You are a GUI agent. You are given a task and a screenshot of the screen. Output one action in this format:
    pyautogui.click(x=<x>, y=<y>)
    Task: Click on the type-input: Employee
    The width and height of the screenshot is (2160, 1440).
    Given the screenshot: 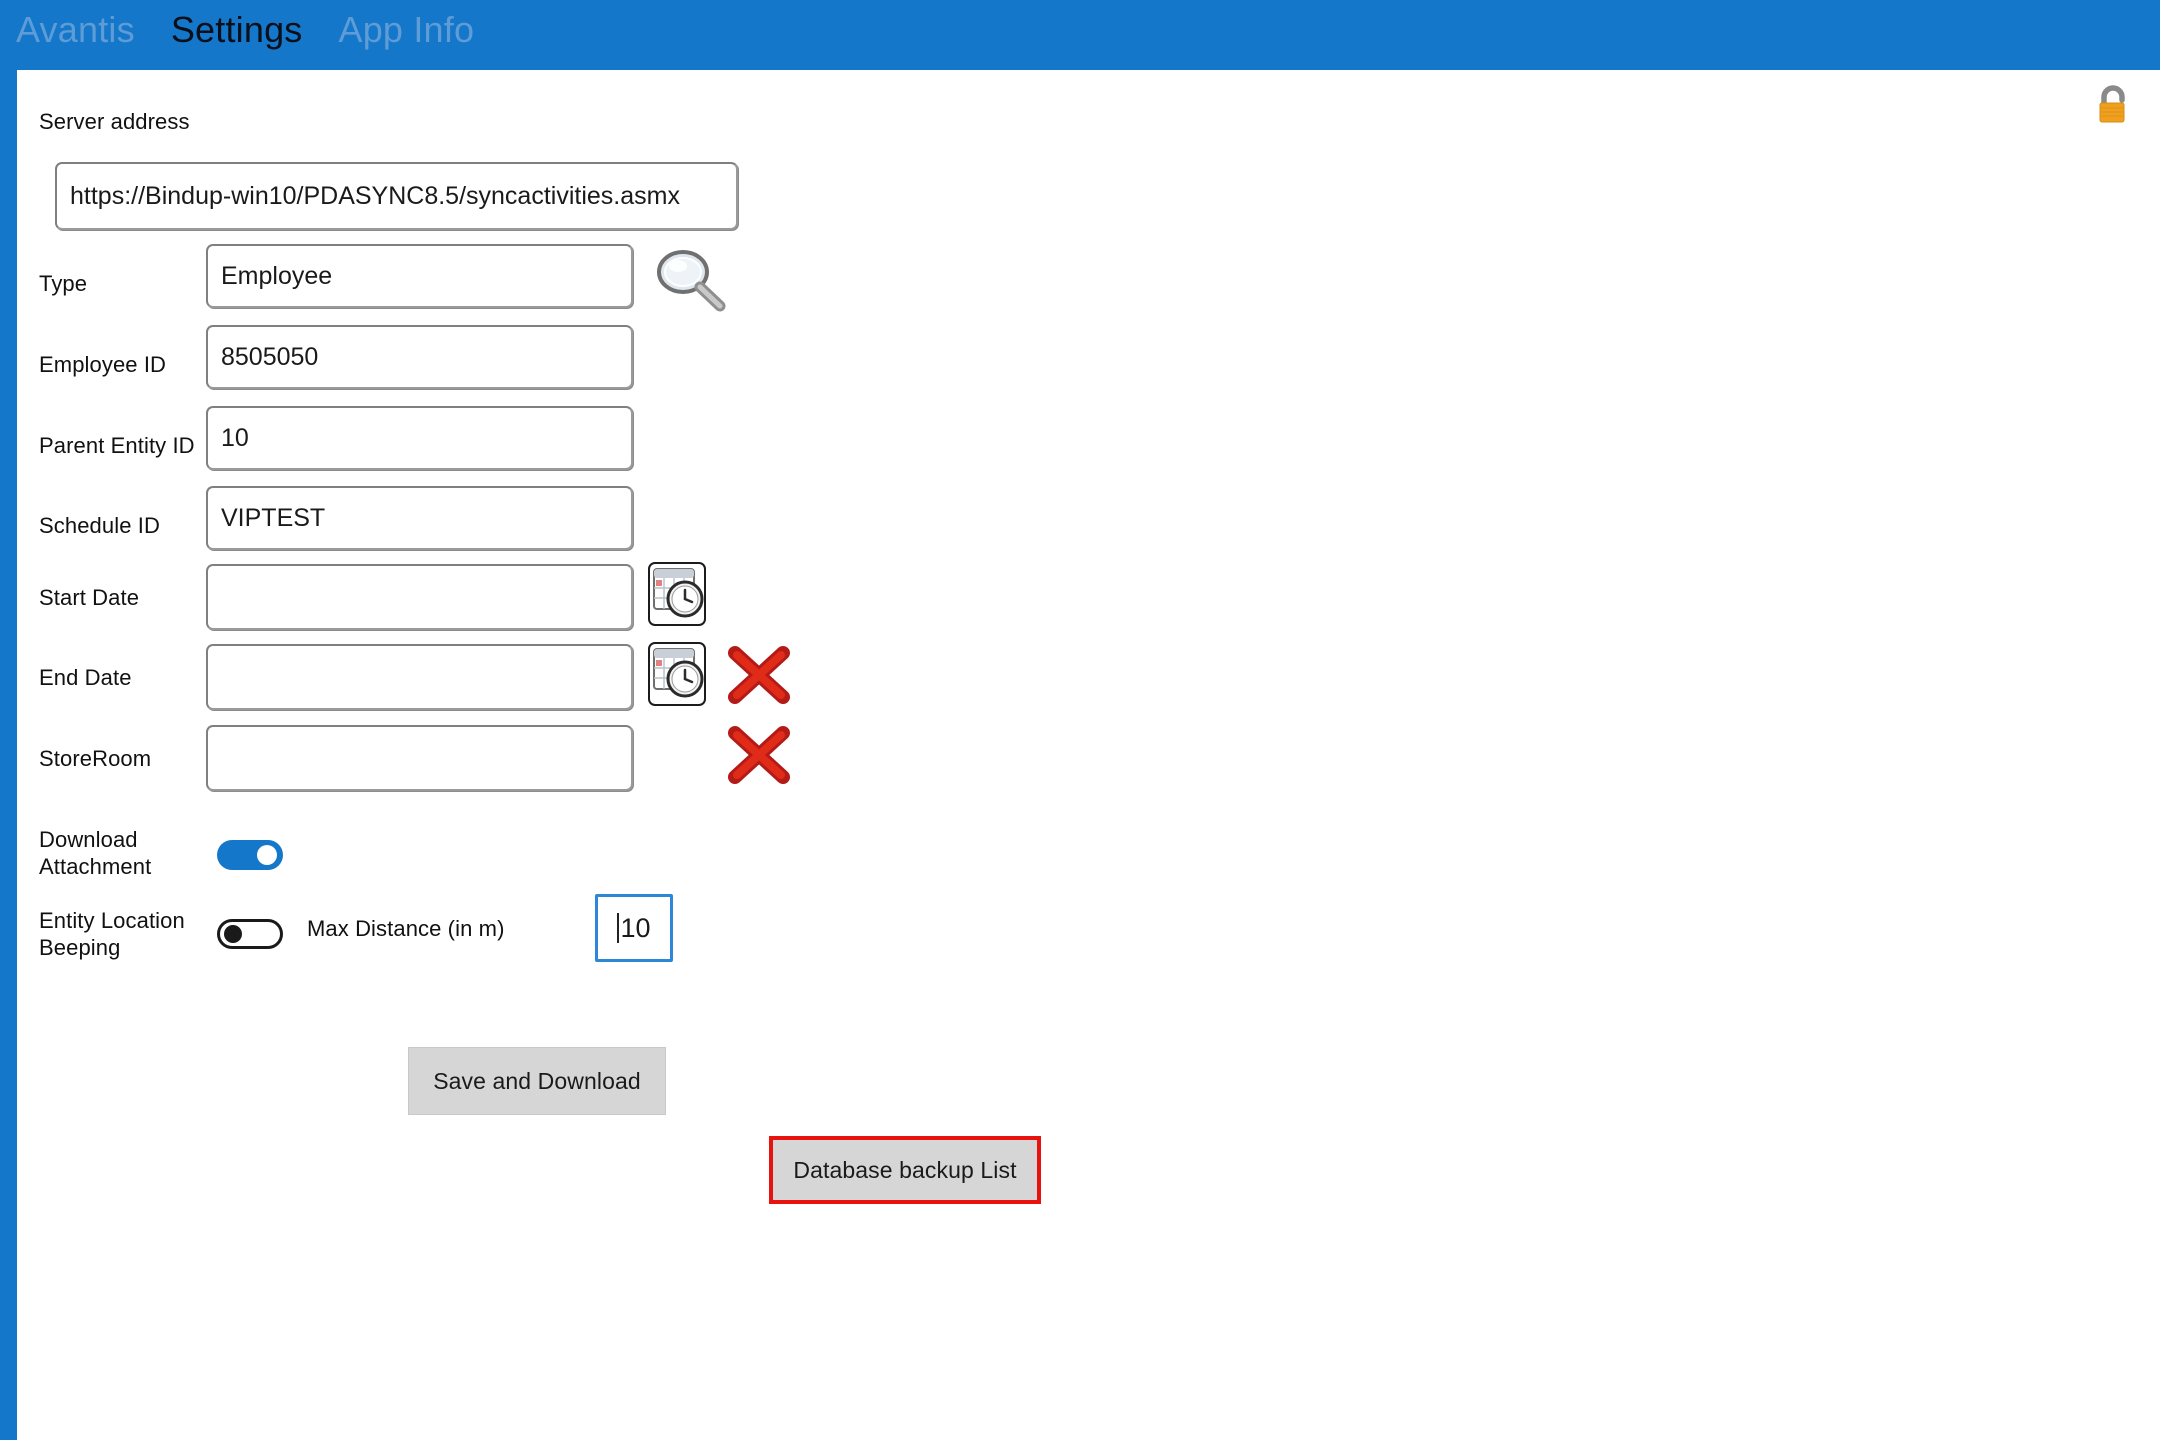 What is the action you would take?
    pyautogui.click(x=419, y=276)
    